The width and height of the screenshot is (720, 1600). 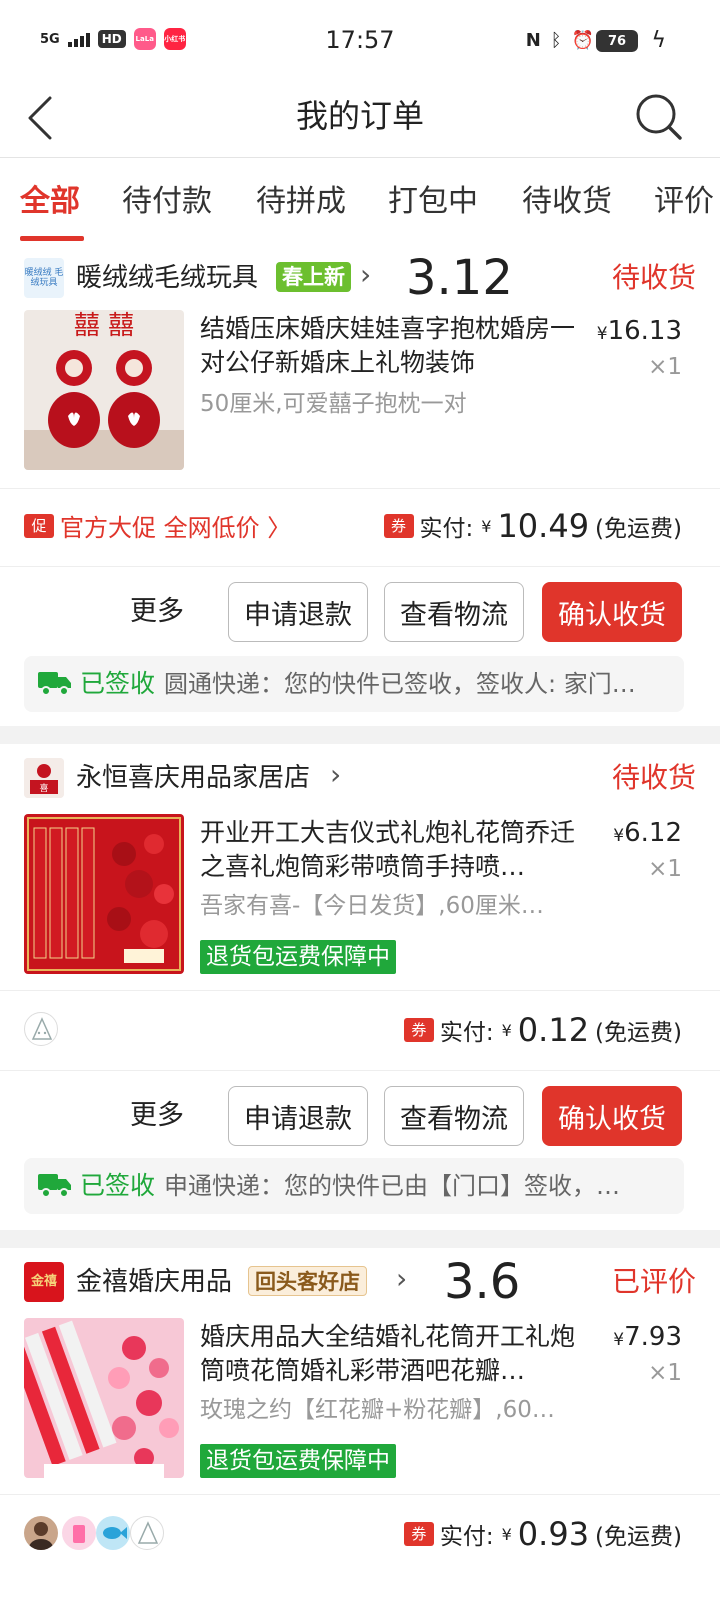 I want to click on payment-summary: 券 实付: ¥0.12 (免运费), so click(x=542, y=1030).